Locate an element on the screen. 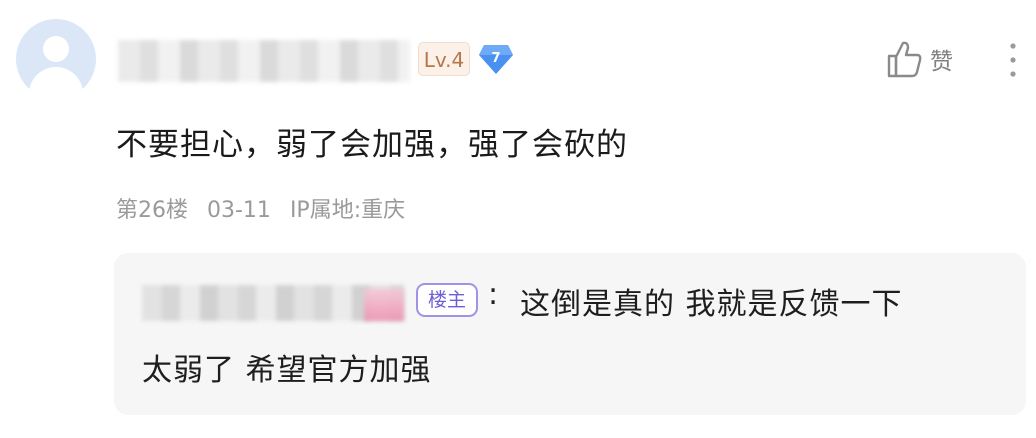  reply-text-line2: 太弱了 希望官方加强 is located at coordinates (287, 370).